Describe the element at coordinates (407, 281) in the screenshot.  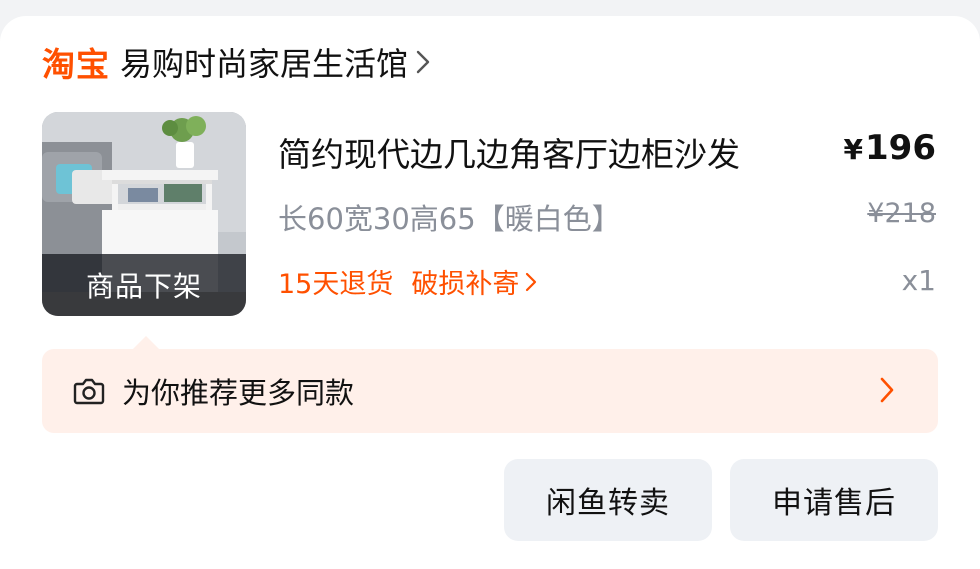
I see `service-tags: 15天退货 破损补寄` at that location.